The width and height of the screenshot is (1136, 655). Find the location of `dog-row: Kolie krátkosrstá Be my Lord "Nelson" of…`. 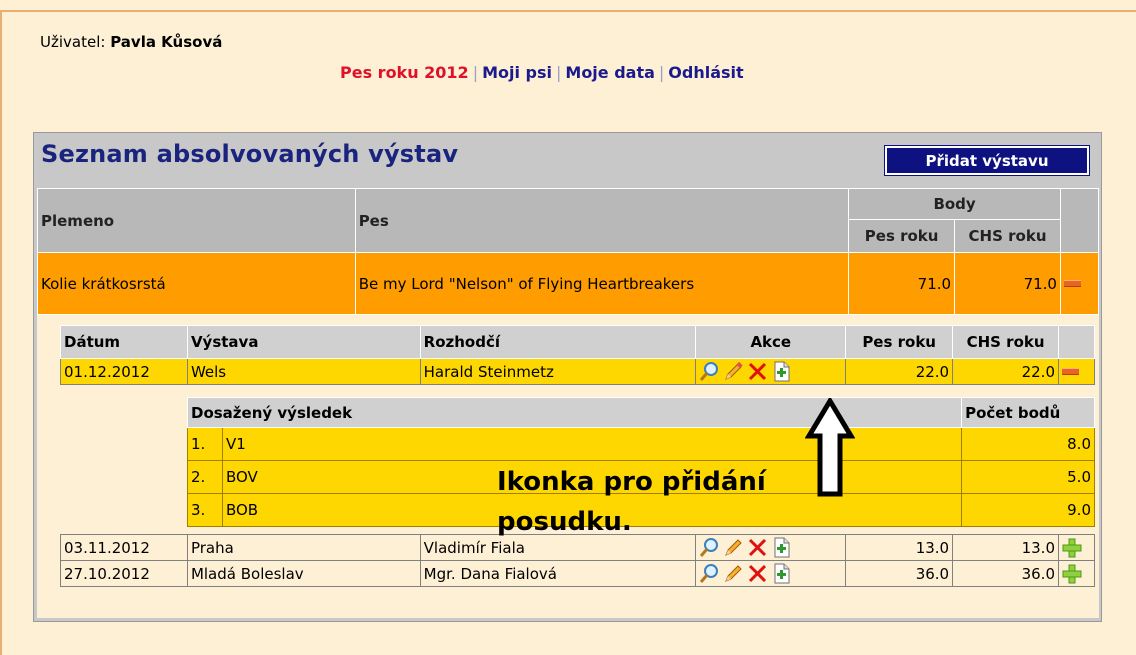

dog-row: Kolie krátkosrstá Be my Lord "Nelson" of… is located at coordinates (568, 283).